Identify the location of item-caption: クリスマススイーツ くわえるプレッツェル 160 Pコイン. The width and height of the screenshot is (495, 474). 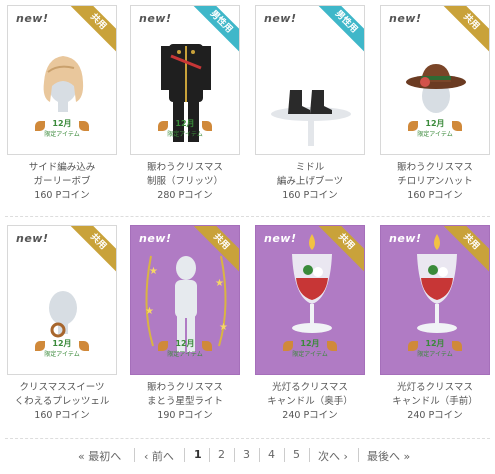
(62, 402).